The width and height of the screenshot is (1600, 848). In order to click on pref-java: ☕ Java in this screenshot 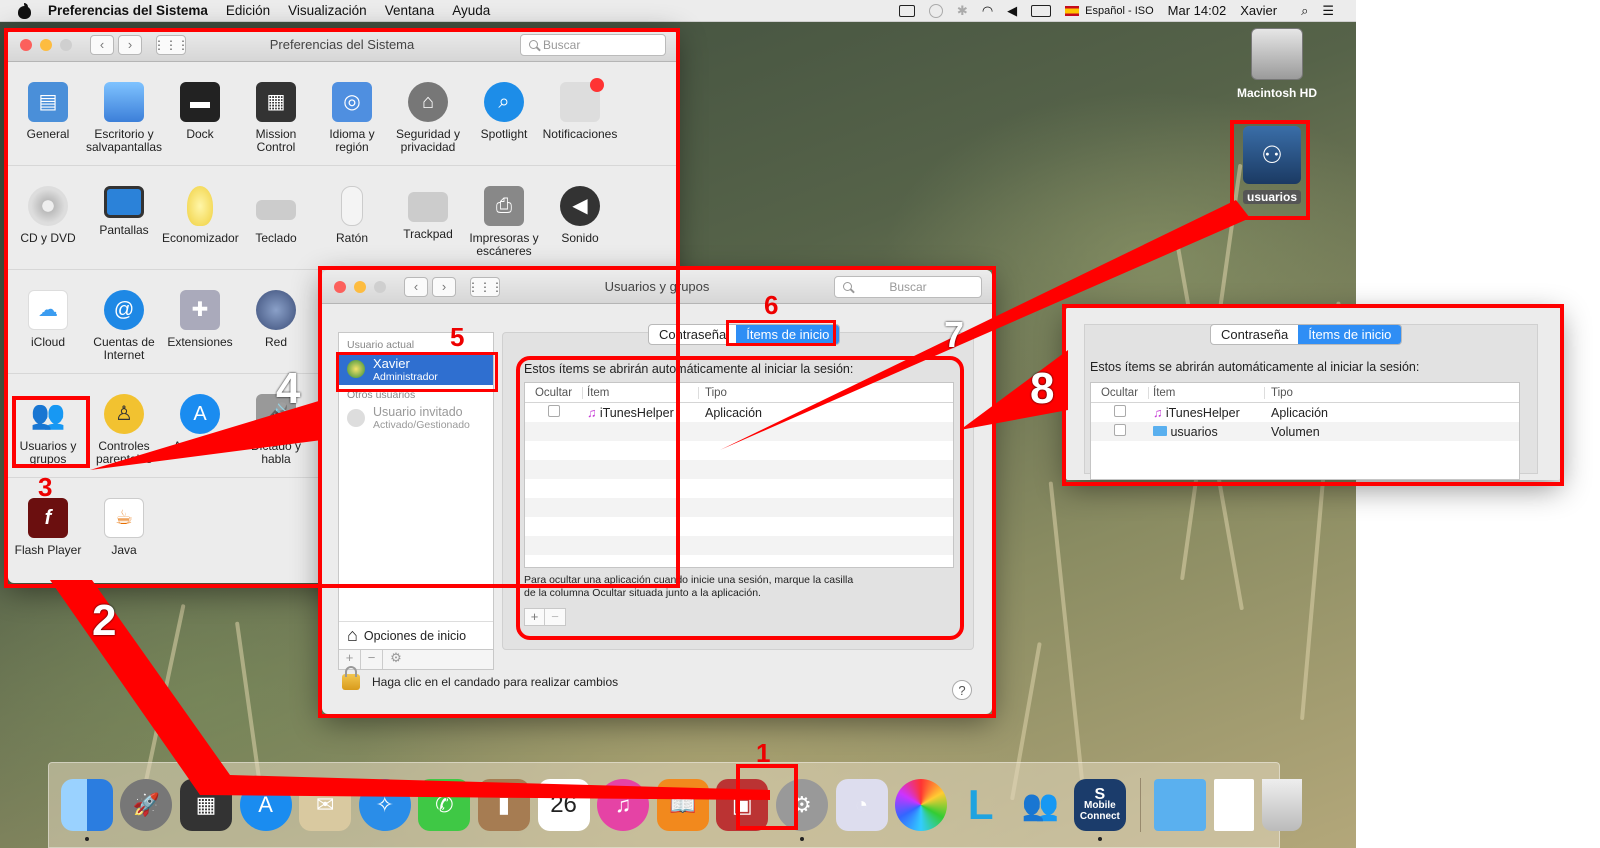, I will do `click(124, 527)`.